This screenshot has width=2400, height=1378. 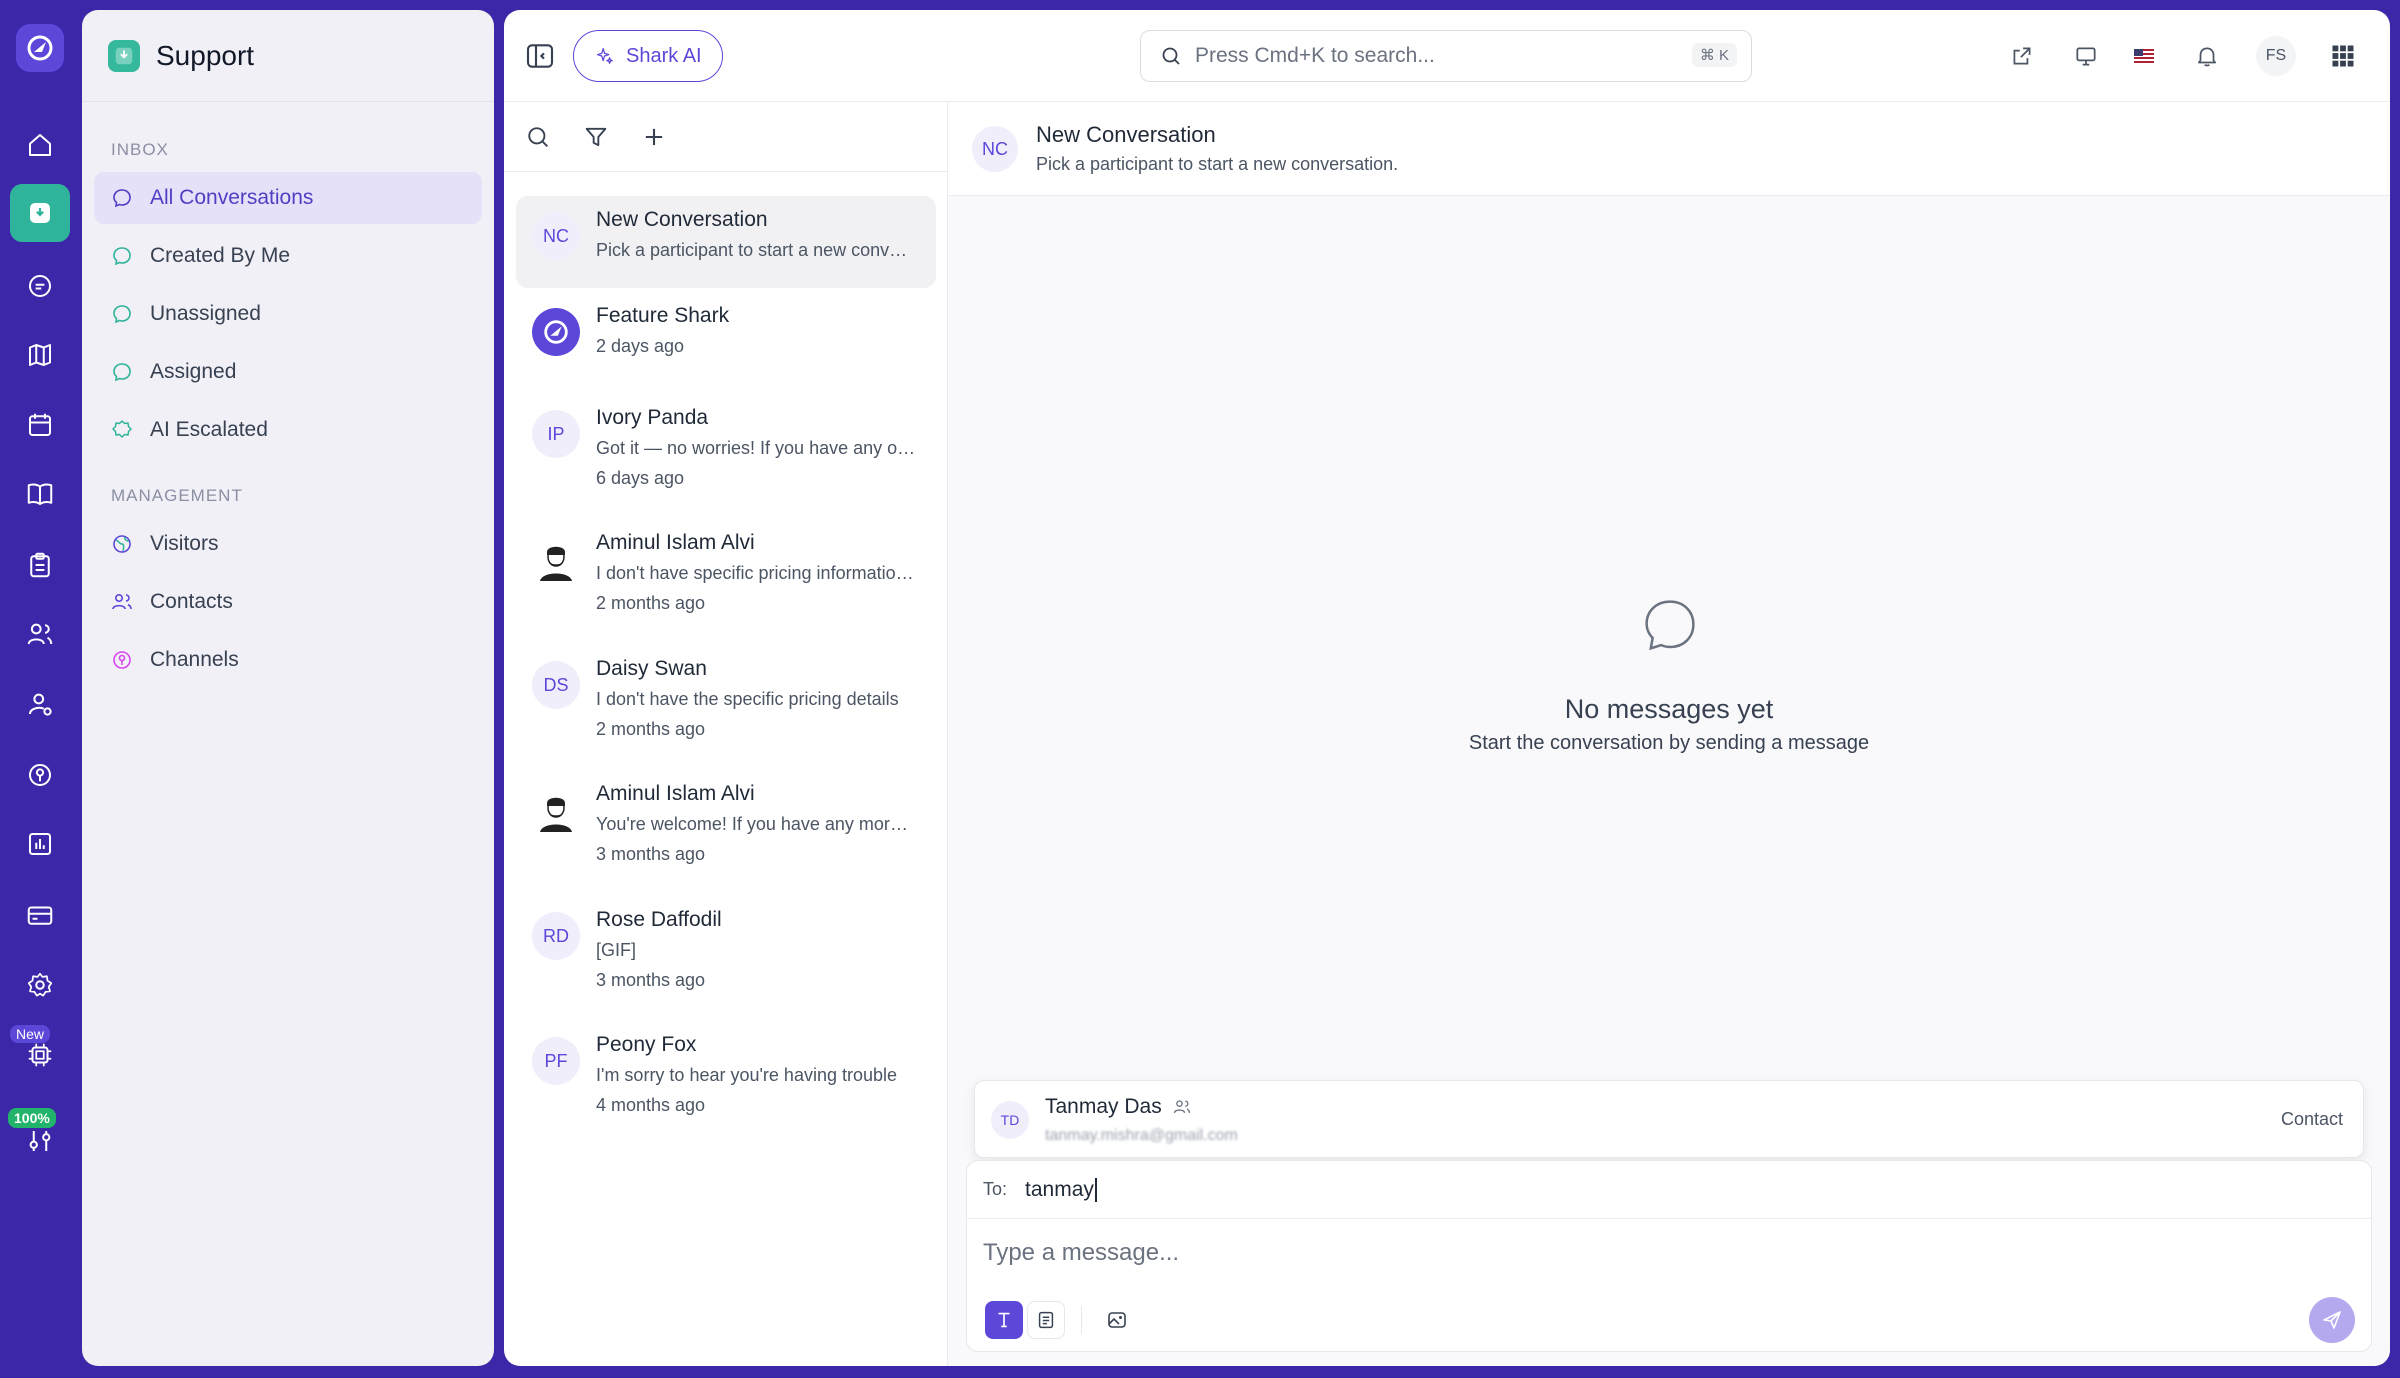 What do you see at coordinates (651, 1105) in the screenshot?
I see `conversation-time: 4 months ago` at bounding box center [651, 1105].